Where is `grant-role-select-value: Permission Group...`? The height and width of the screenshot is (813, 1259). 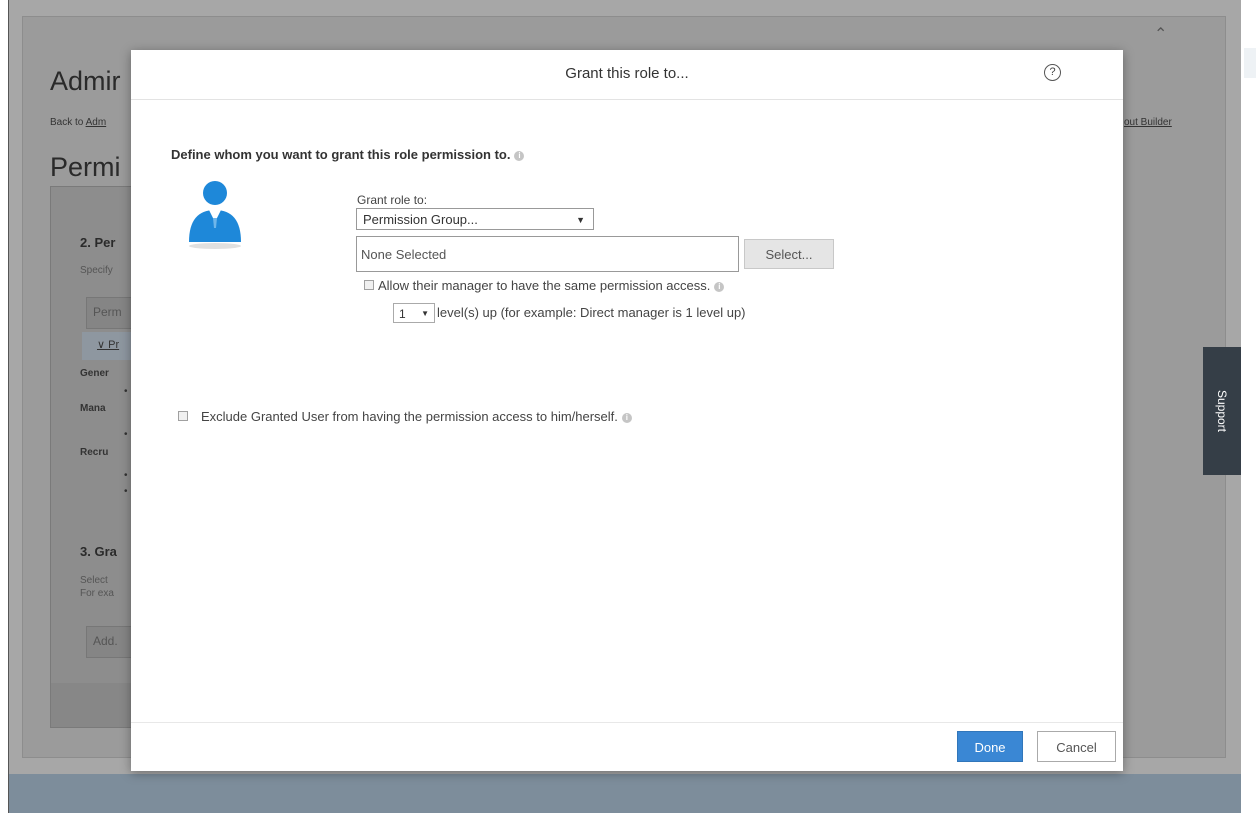
grant-role-select-value: Permission Group... is located at coordinates (420, 219).